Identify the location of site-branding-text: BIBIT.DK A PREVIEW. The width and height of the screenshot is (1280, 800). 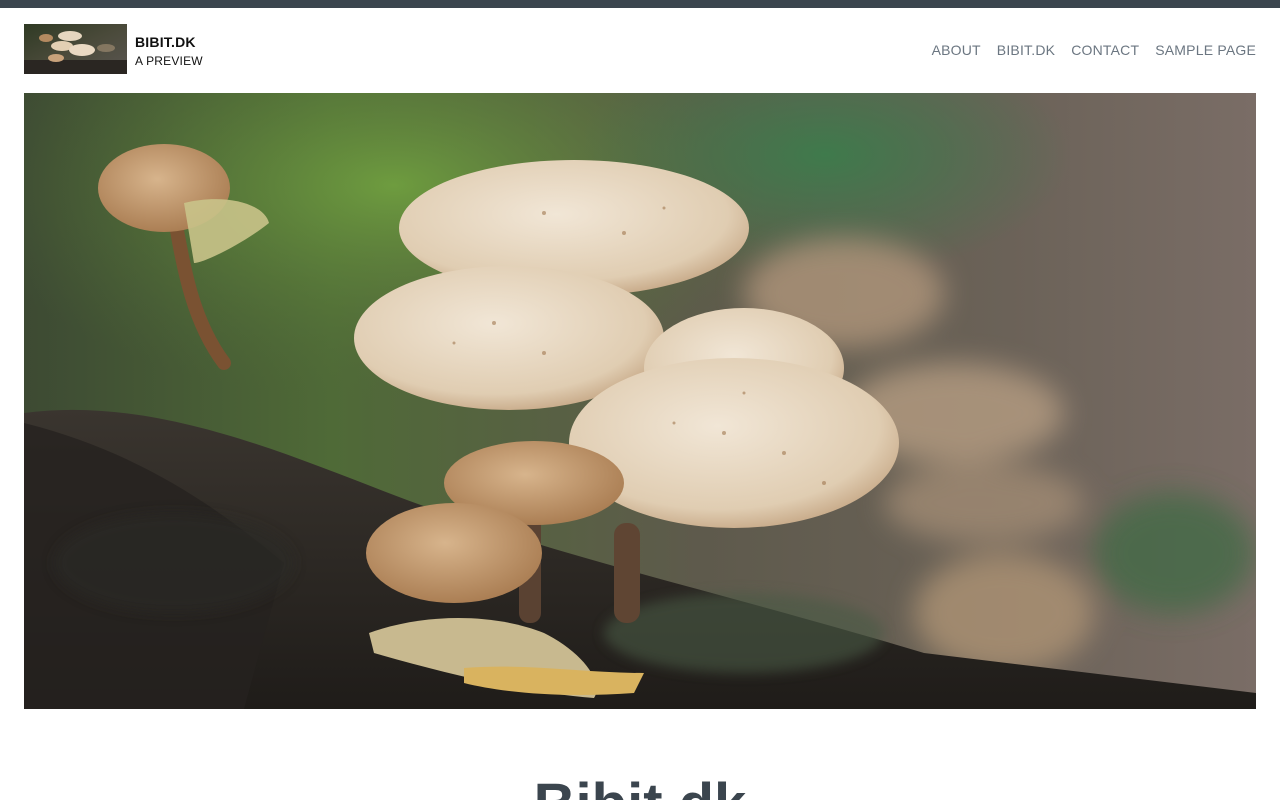
(195, 52).